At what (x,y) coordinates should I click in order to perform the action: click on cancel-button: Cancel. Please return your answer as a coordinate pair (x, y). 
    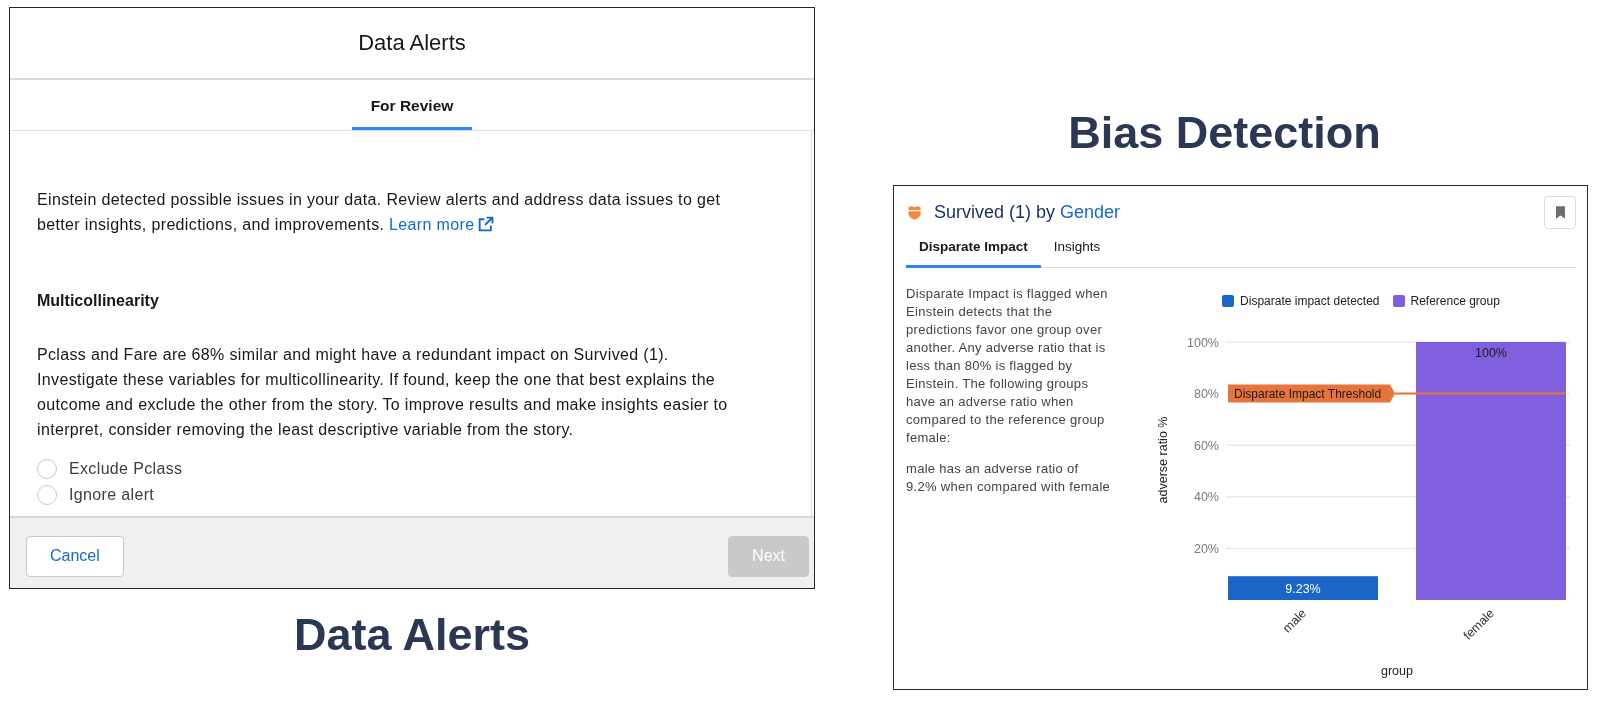
    Looking at the image, I should click on (75, 556).